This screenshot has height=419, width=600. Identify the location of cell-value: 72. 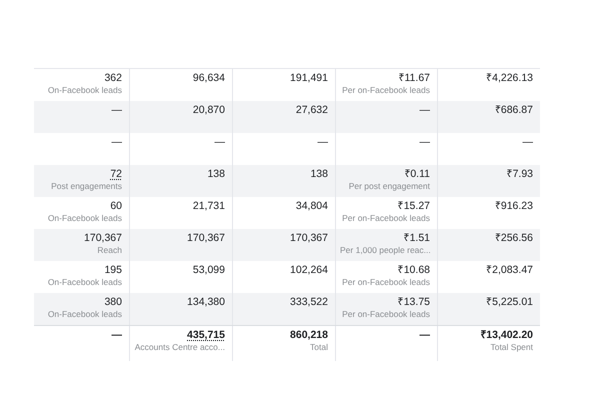
(115, 174).